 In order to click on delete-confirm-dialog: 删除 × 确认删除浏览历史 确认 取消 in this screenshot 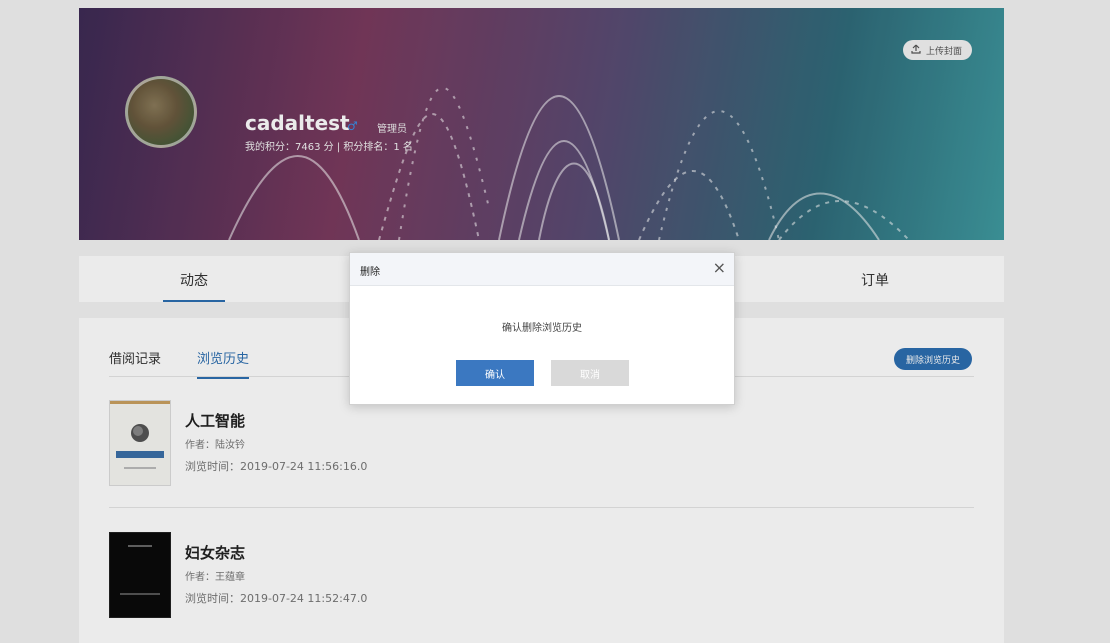, I will do `click(542, 328)`.